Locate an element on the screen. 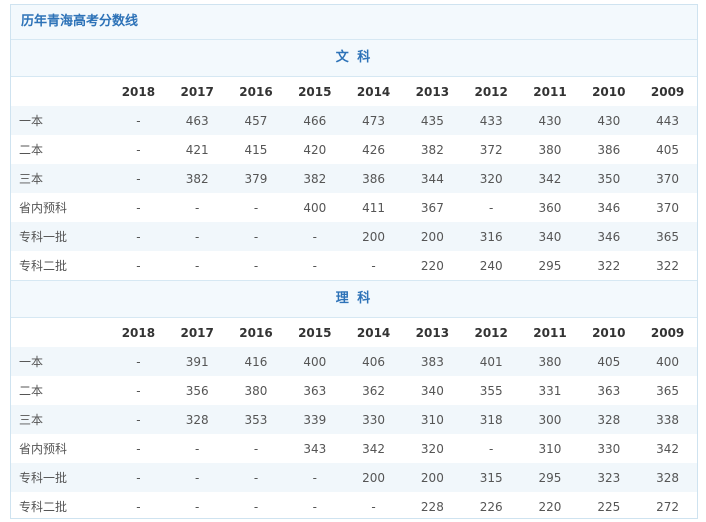  score-cell: 391 is located at coordinates (197, 361).